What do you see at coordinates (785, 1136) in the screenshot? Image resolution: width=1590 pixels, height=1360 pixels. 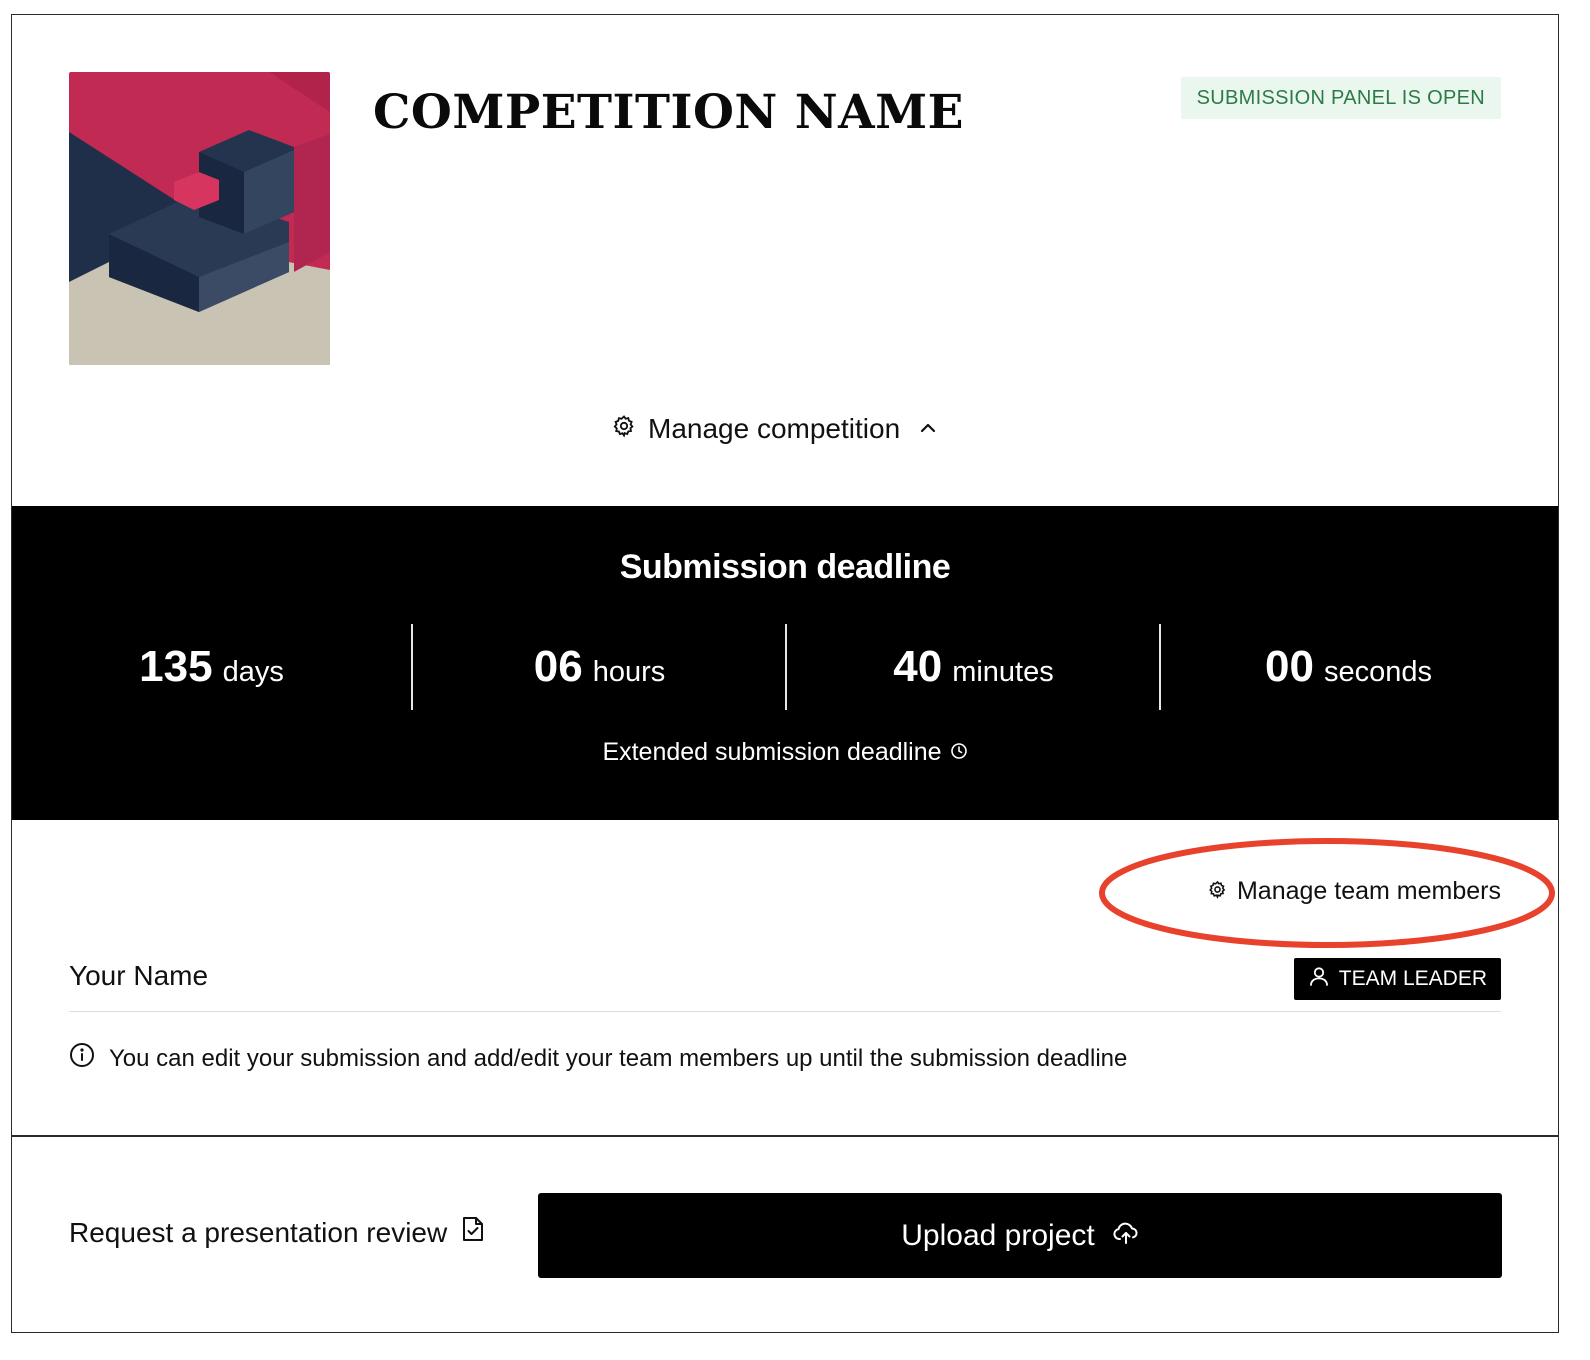 I see `section-divider` at bounding box center [785, 1136].